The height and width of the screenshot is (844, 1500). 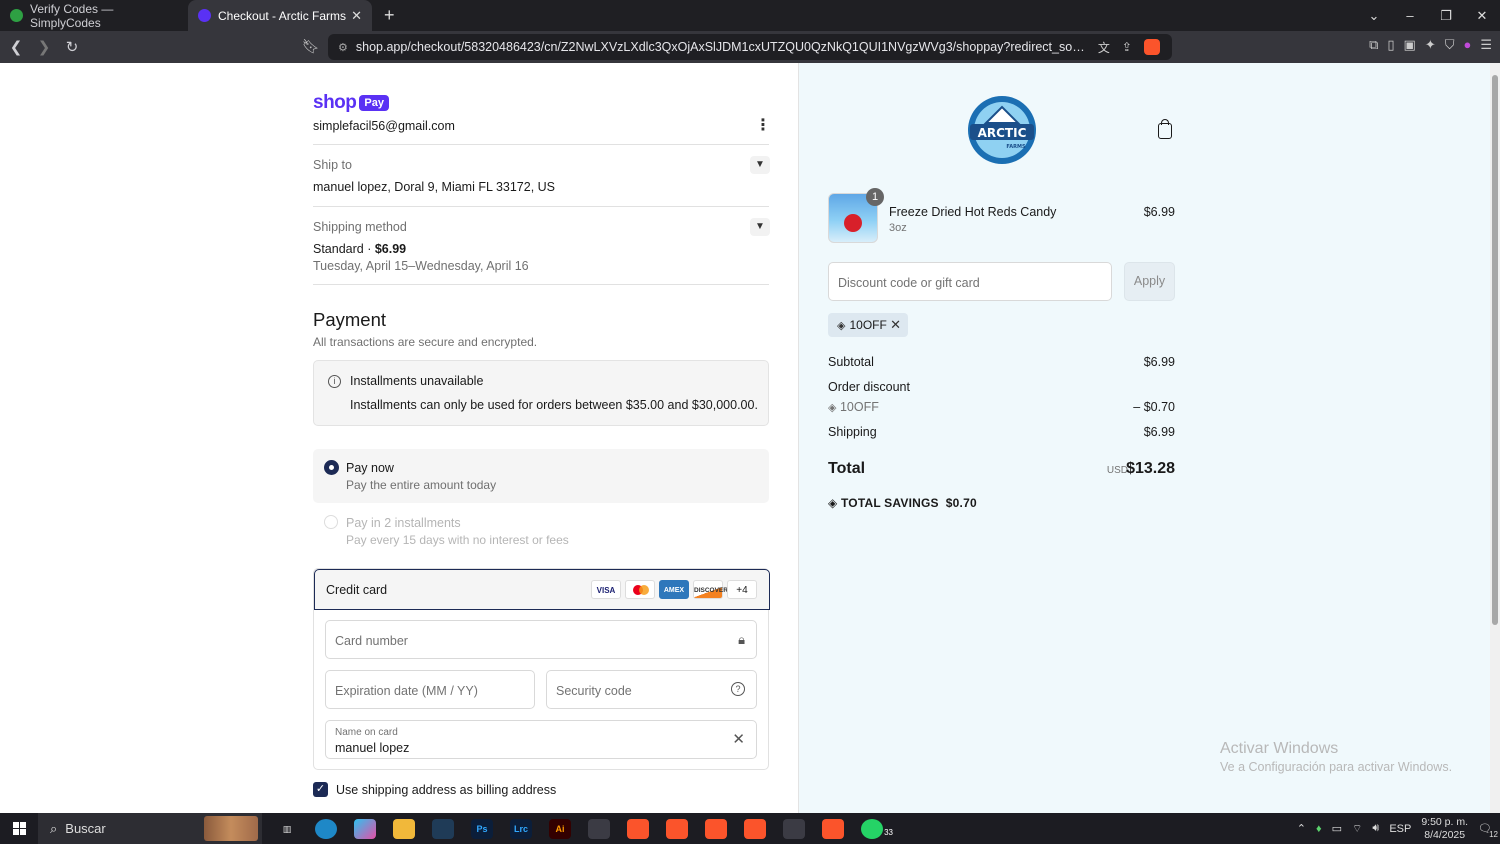 I want to click on illustrator-icon: Ai, so click(x=560, y=828).